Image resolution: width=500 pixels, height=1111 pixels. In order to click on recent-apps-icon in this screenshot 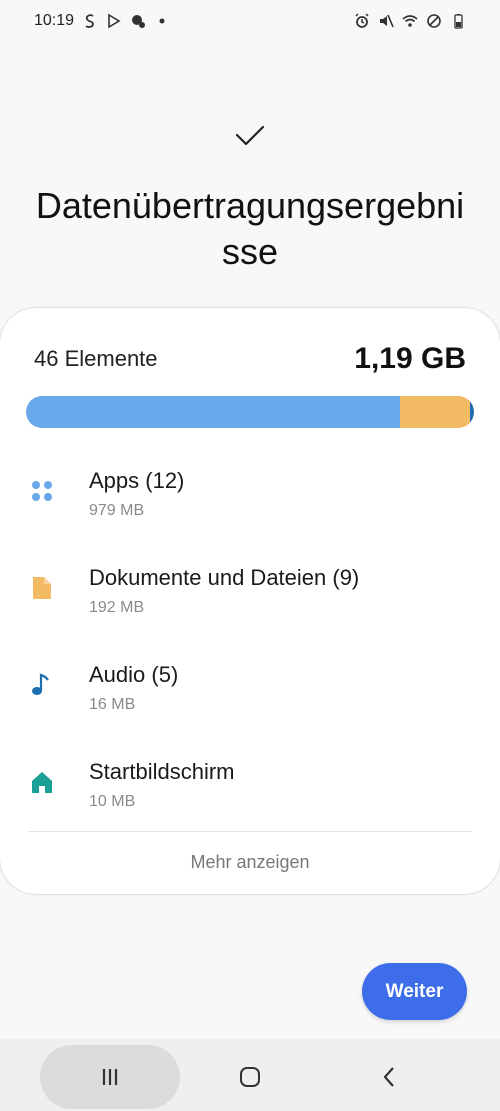, I will do `click(110, 1077)`.